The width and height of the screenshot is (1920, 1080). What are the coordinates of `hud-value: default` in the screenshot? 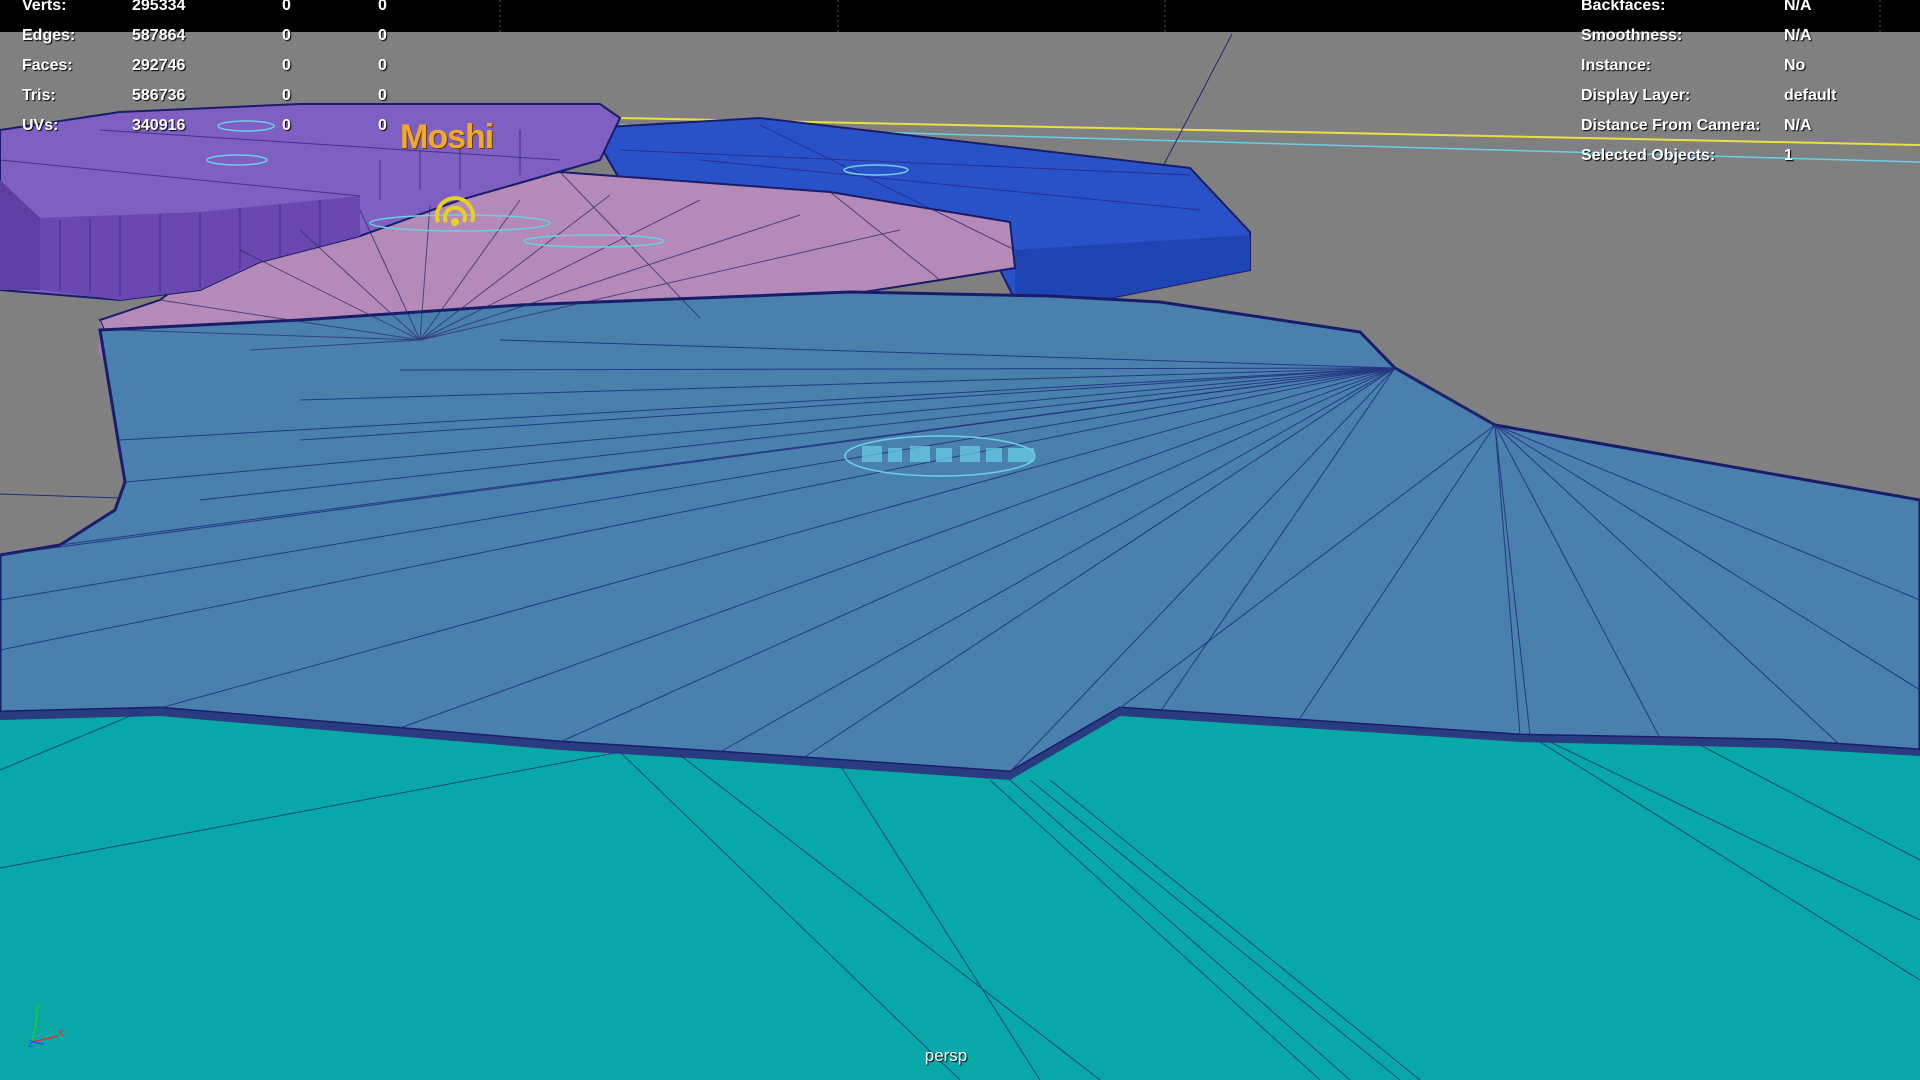 It's located at (1810, 95).